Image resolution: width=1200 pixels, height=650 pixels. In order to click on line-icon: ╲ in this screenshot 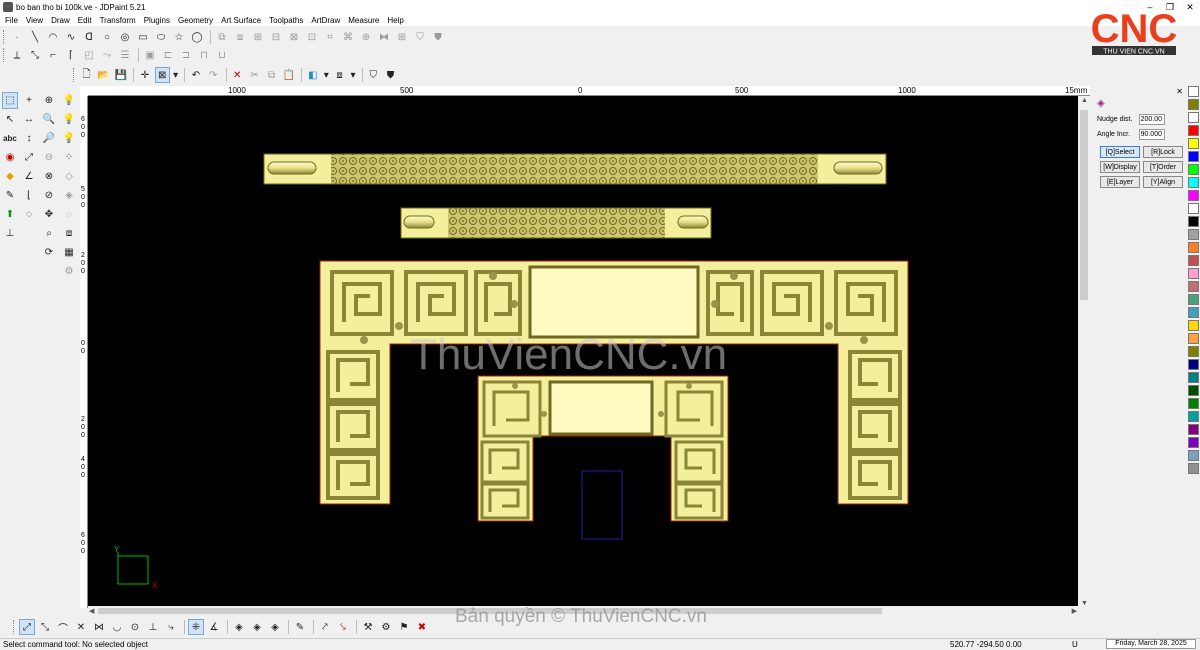, I will do `click(35, 37)`.